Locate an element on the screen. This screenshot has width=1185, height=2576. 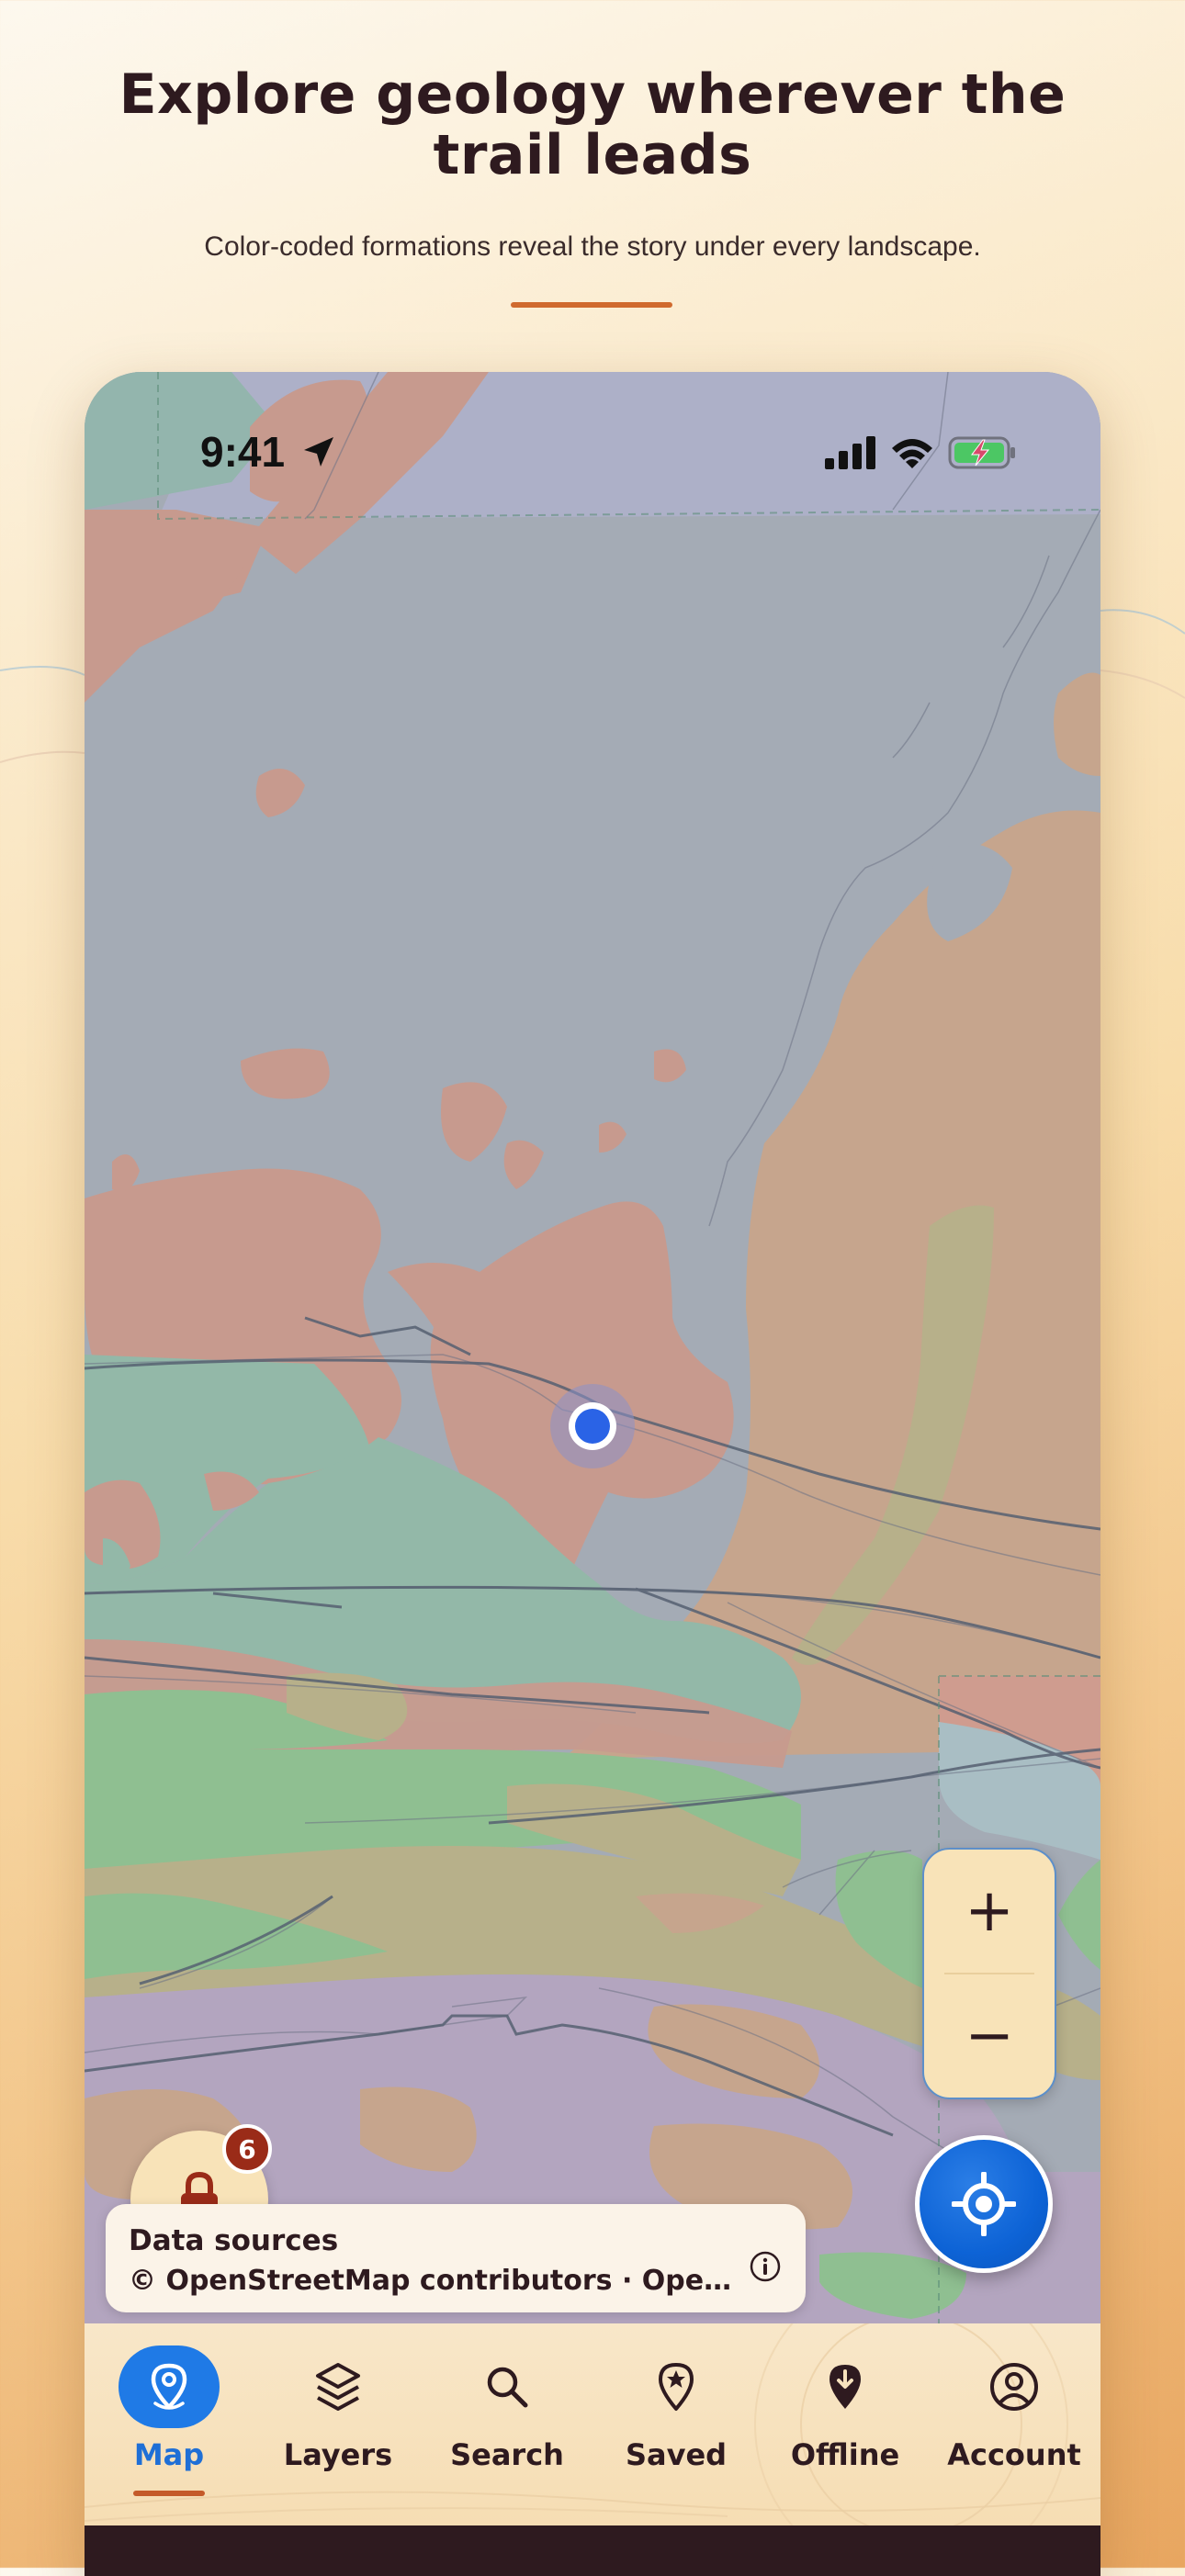
data-sources-title: Data sources is located at coordinates (234, 2240).